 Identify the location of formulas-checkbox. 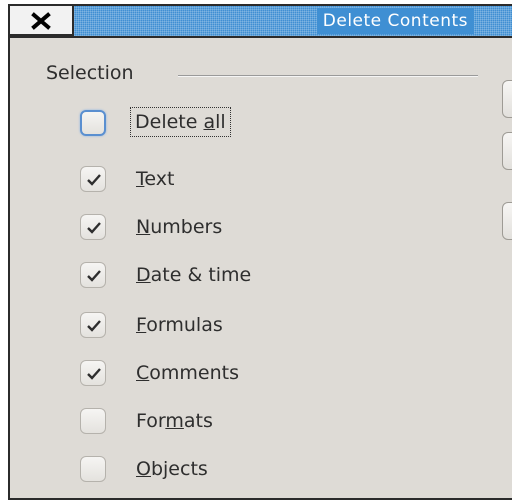
(93, 325).